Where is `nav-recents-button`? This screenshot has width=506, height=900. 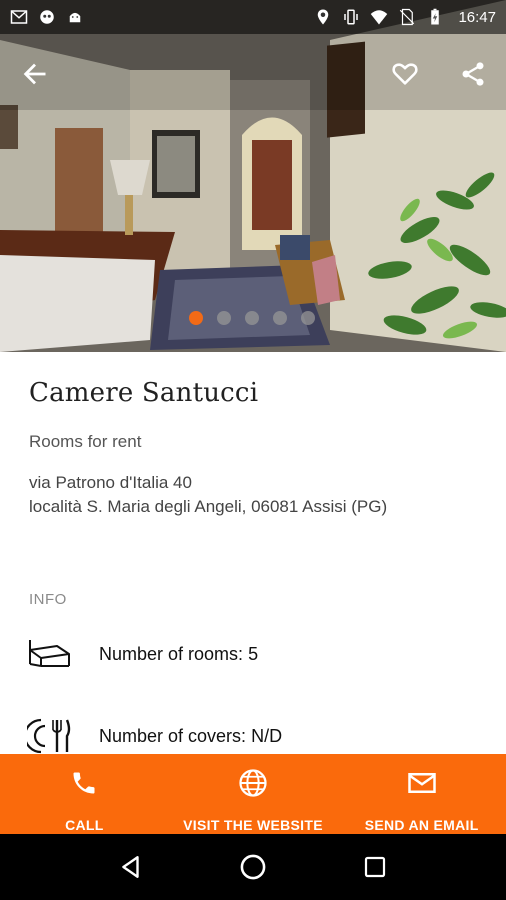
nav-recents-button is located at coordinates (375, 867).